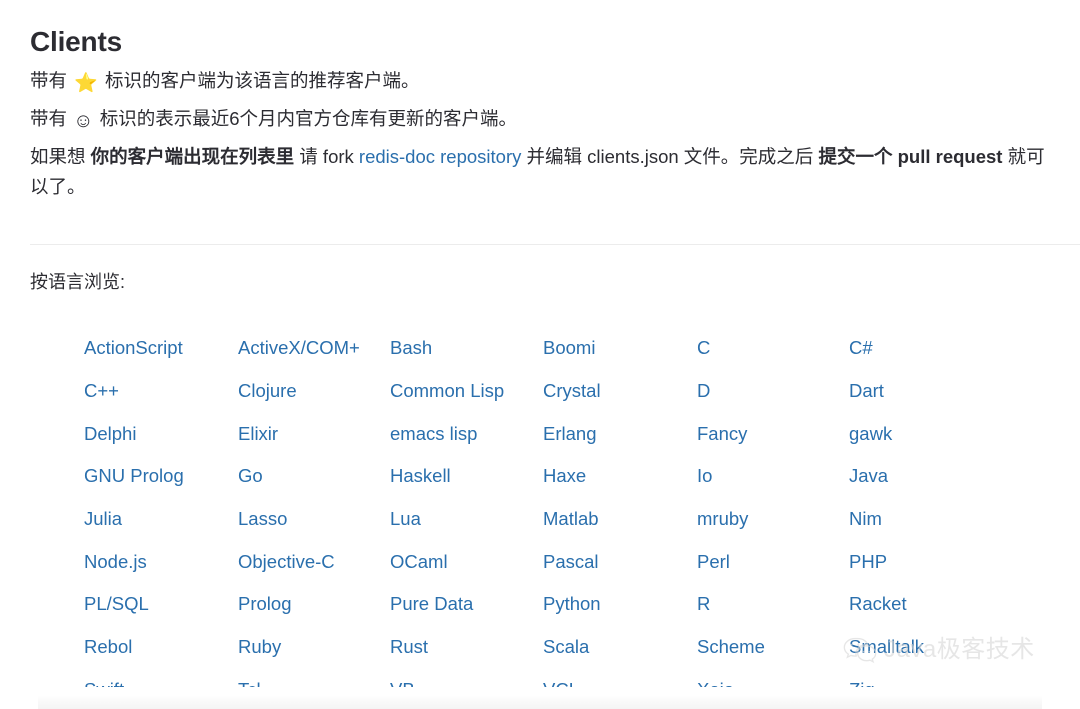  I want to click on language-link: OCaml, so click(419, 562).